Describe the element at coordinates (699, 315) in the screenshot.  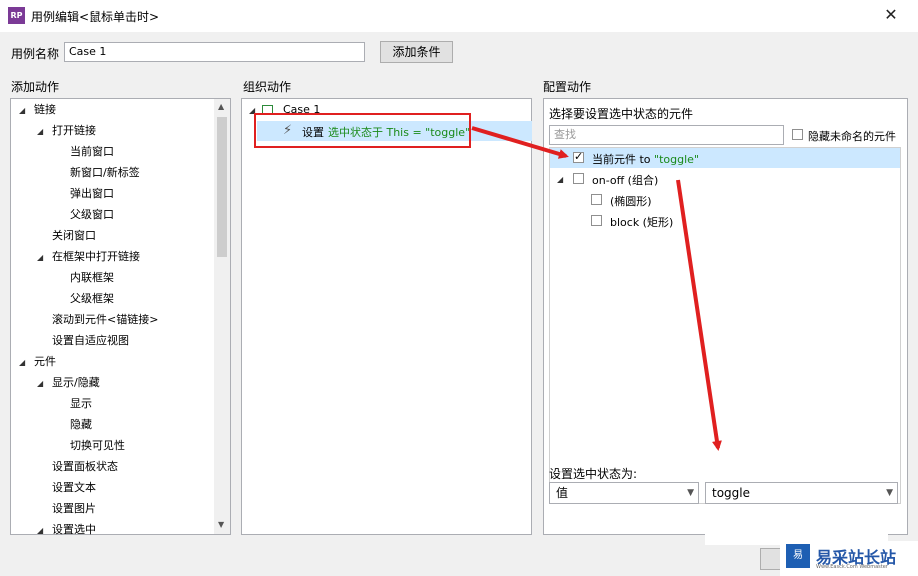
I see `arrow-to-toggle-select` at that location.